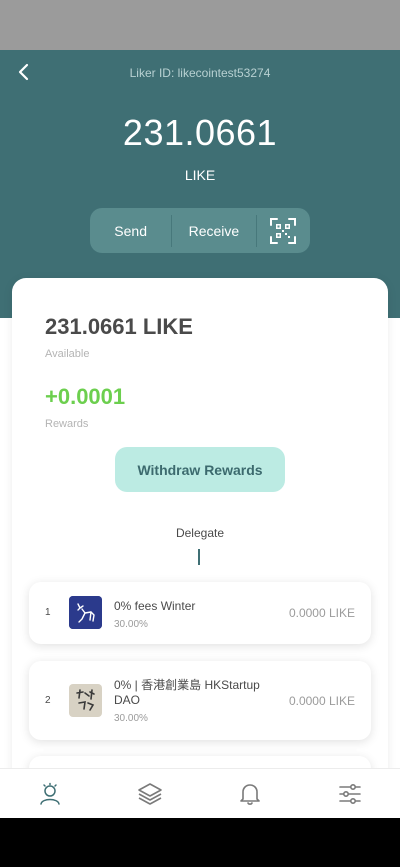 The height and width of the screenshot is (867, 400). I want to click on receive-button: Receive, so click(213, 230).